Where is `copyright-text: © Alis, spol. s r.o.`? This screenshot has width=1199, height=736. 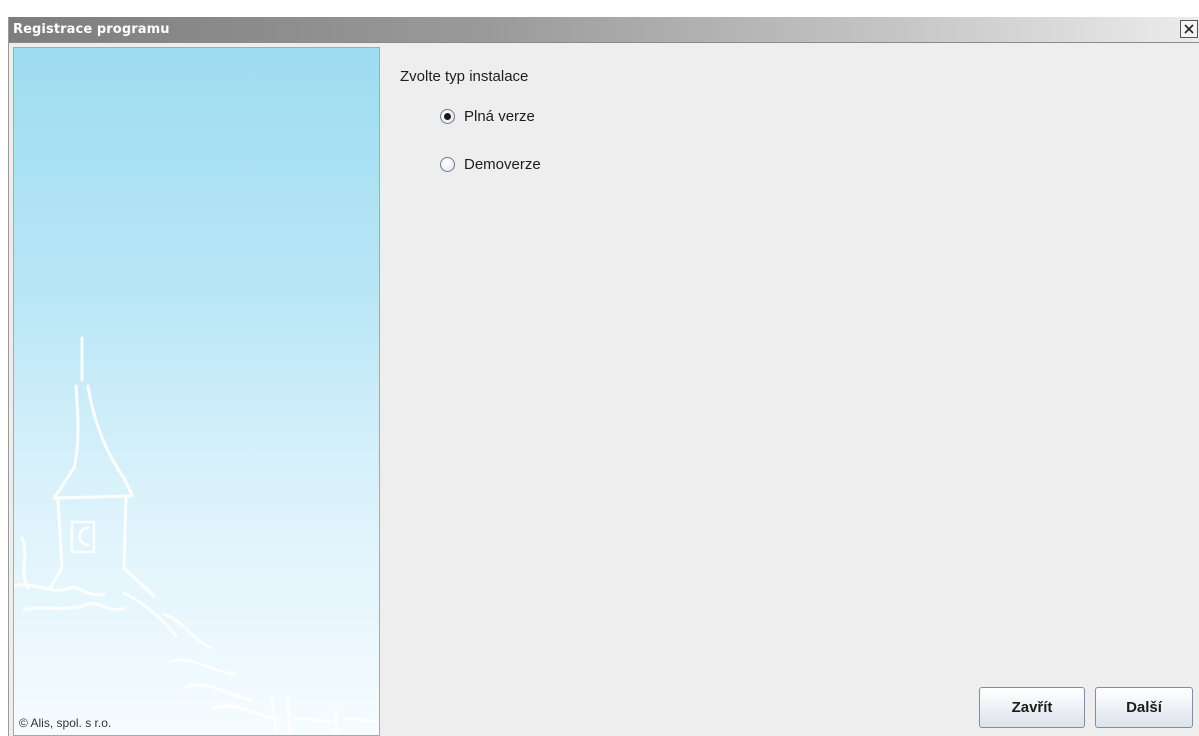 copyright-text: © Alis, spol. s r.o. is located at coordinates (65, 723).